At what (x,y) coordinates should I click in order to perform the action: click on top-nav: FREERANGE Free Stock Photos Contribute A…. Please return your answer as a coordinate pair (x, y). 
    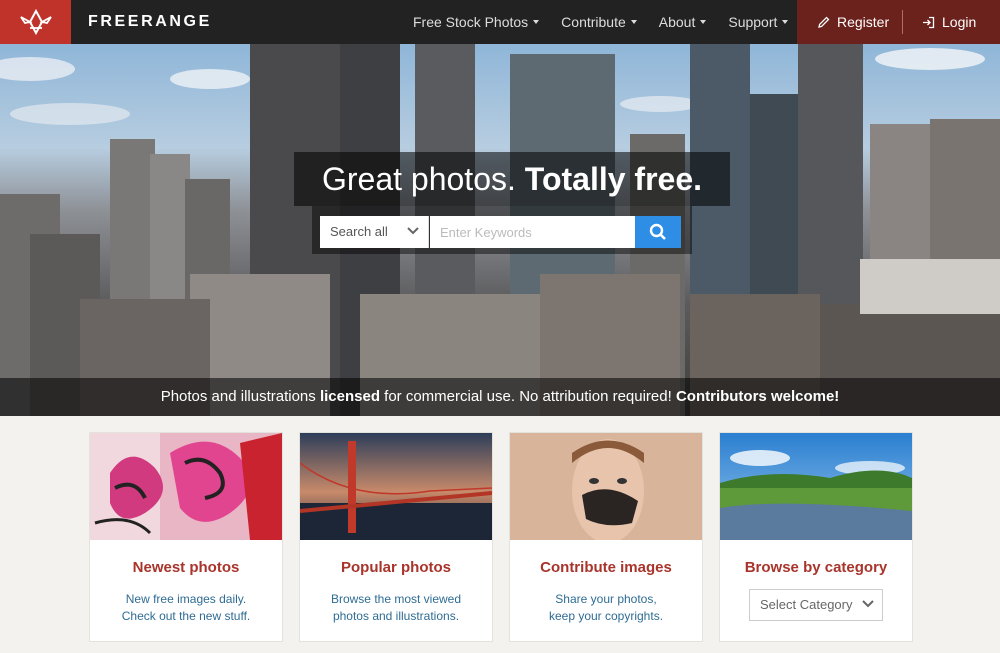
    Looking at the image, I should click on (500, 22).